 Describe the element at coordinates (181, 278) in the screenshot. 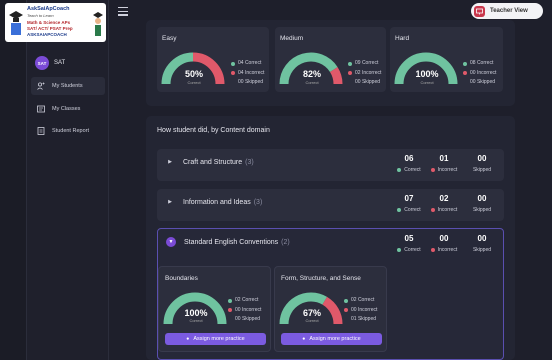

I see `skill-title: Boundaries` at that location.